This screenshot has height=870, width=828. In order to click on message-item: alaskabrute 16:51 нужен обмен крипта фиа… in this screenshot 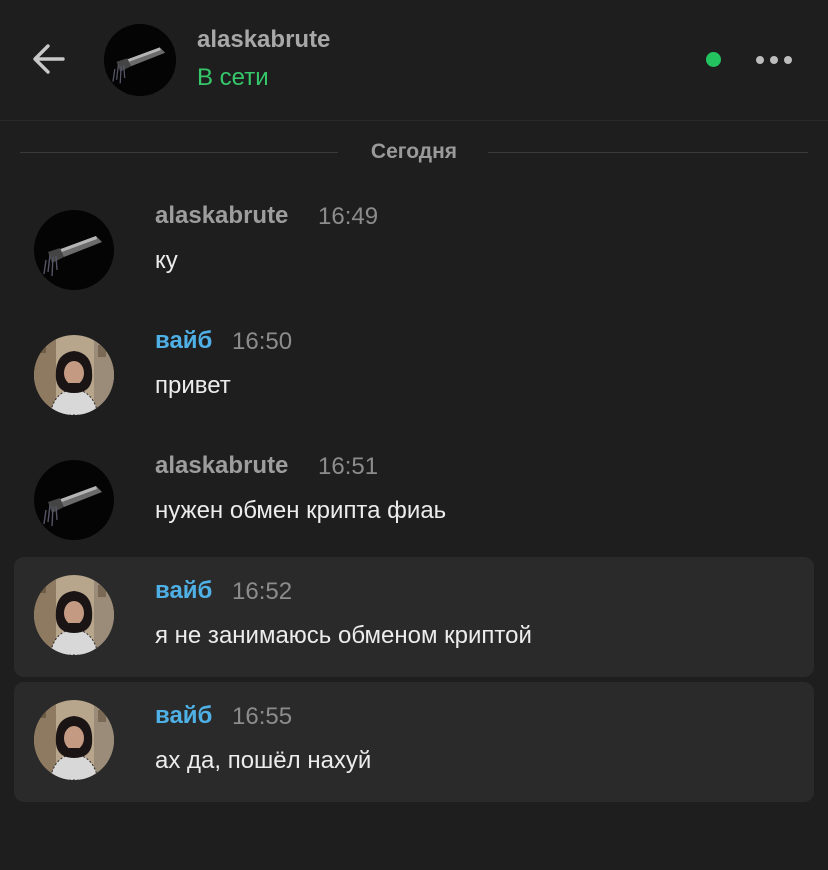, I will do `click(414, 497)`.